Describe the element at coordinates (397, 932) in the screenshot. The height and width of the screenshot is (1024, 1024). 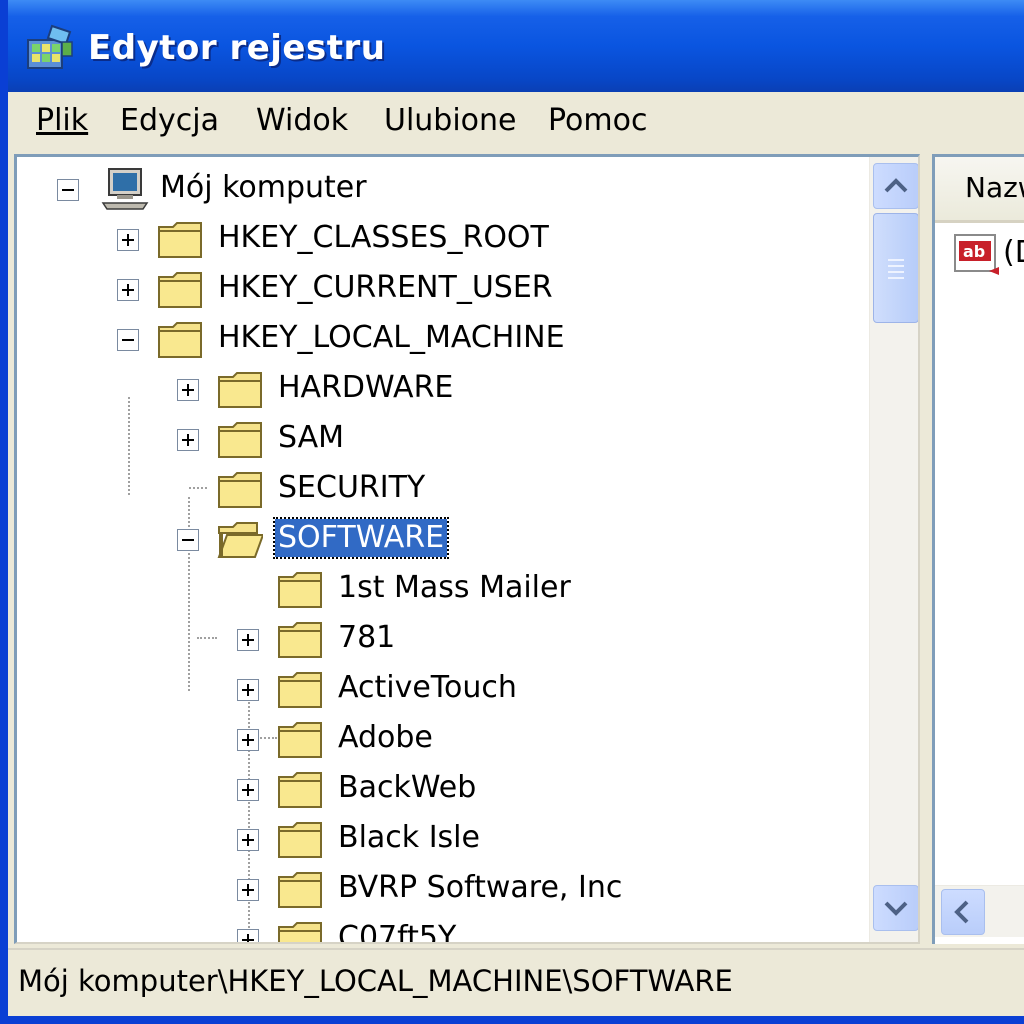
I see `tree-item-label: C07ft5Y` at that location.